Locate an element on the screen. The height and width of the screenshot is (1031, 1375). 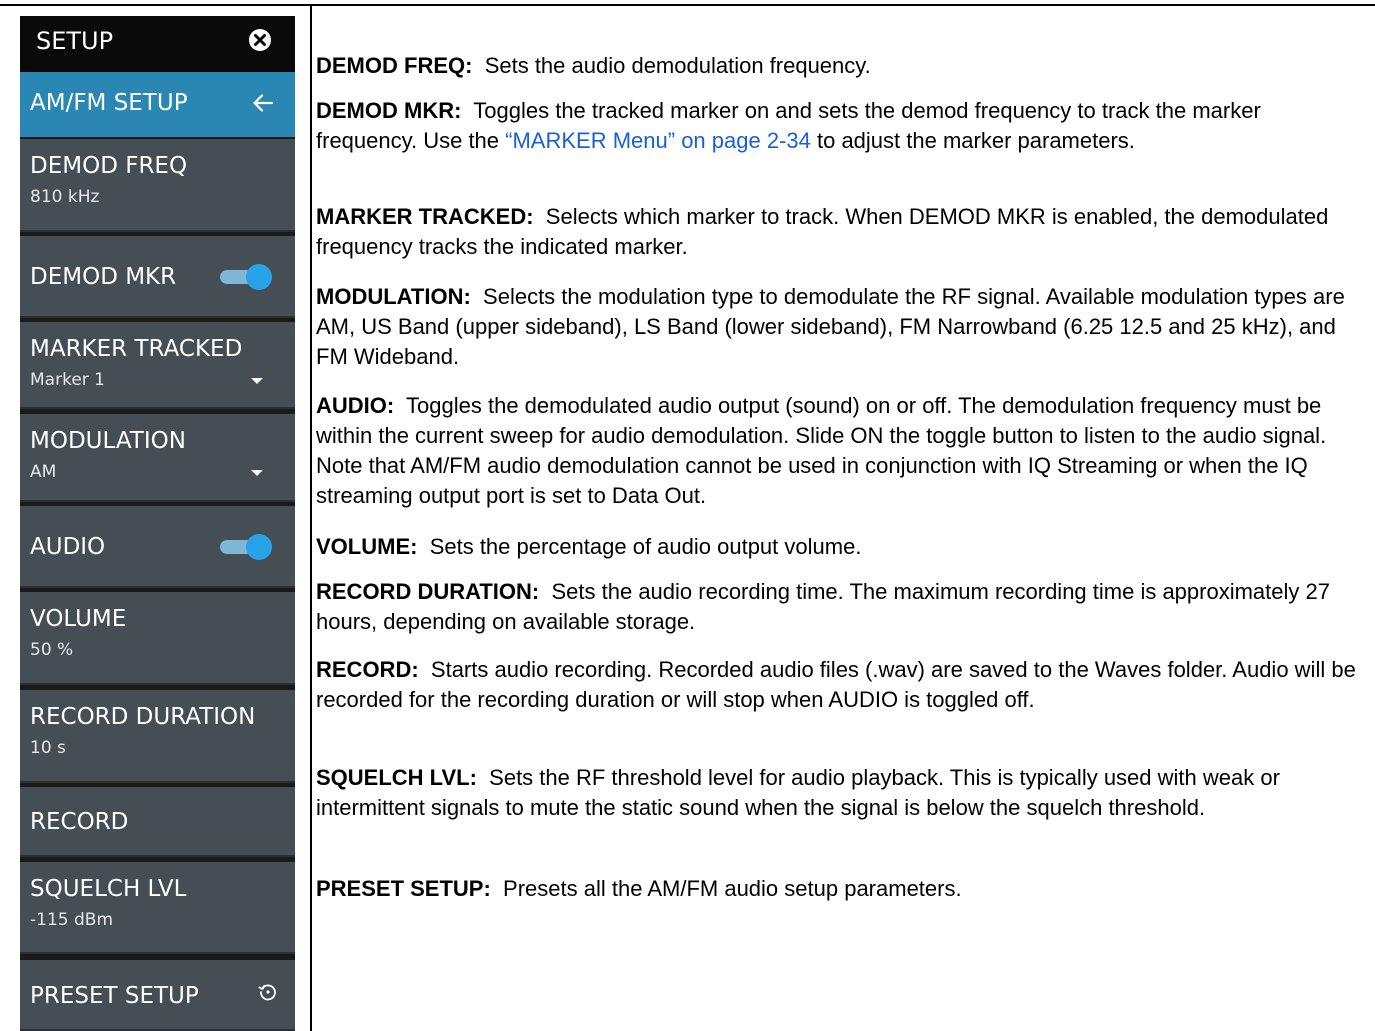
desc-term: RECORD DURATION: is located at coordinates (428, 591).